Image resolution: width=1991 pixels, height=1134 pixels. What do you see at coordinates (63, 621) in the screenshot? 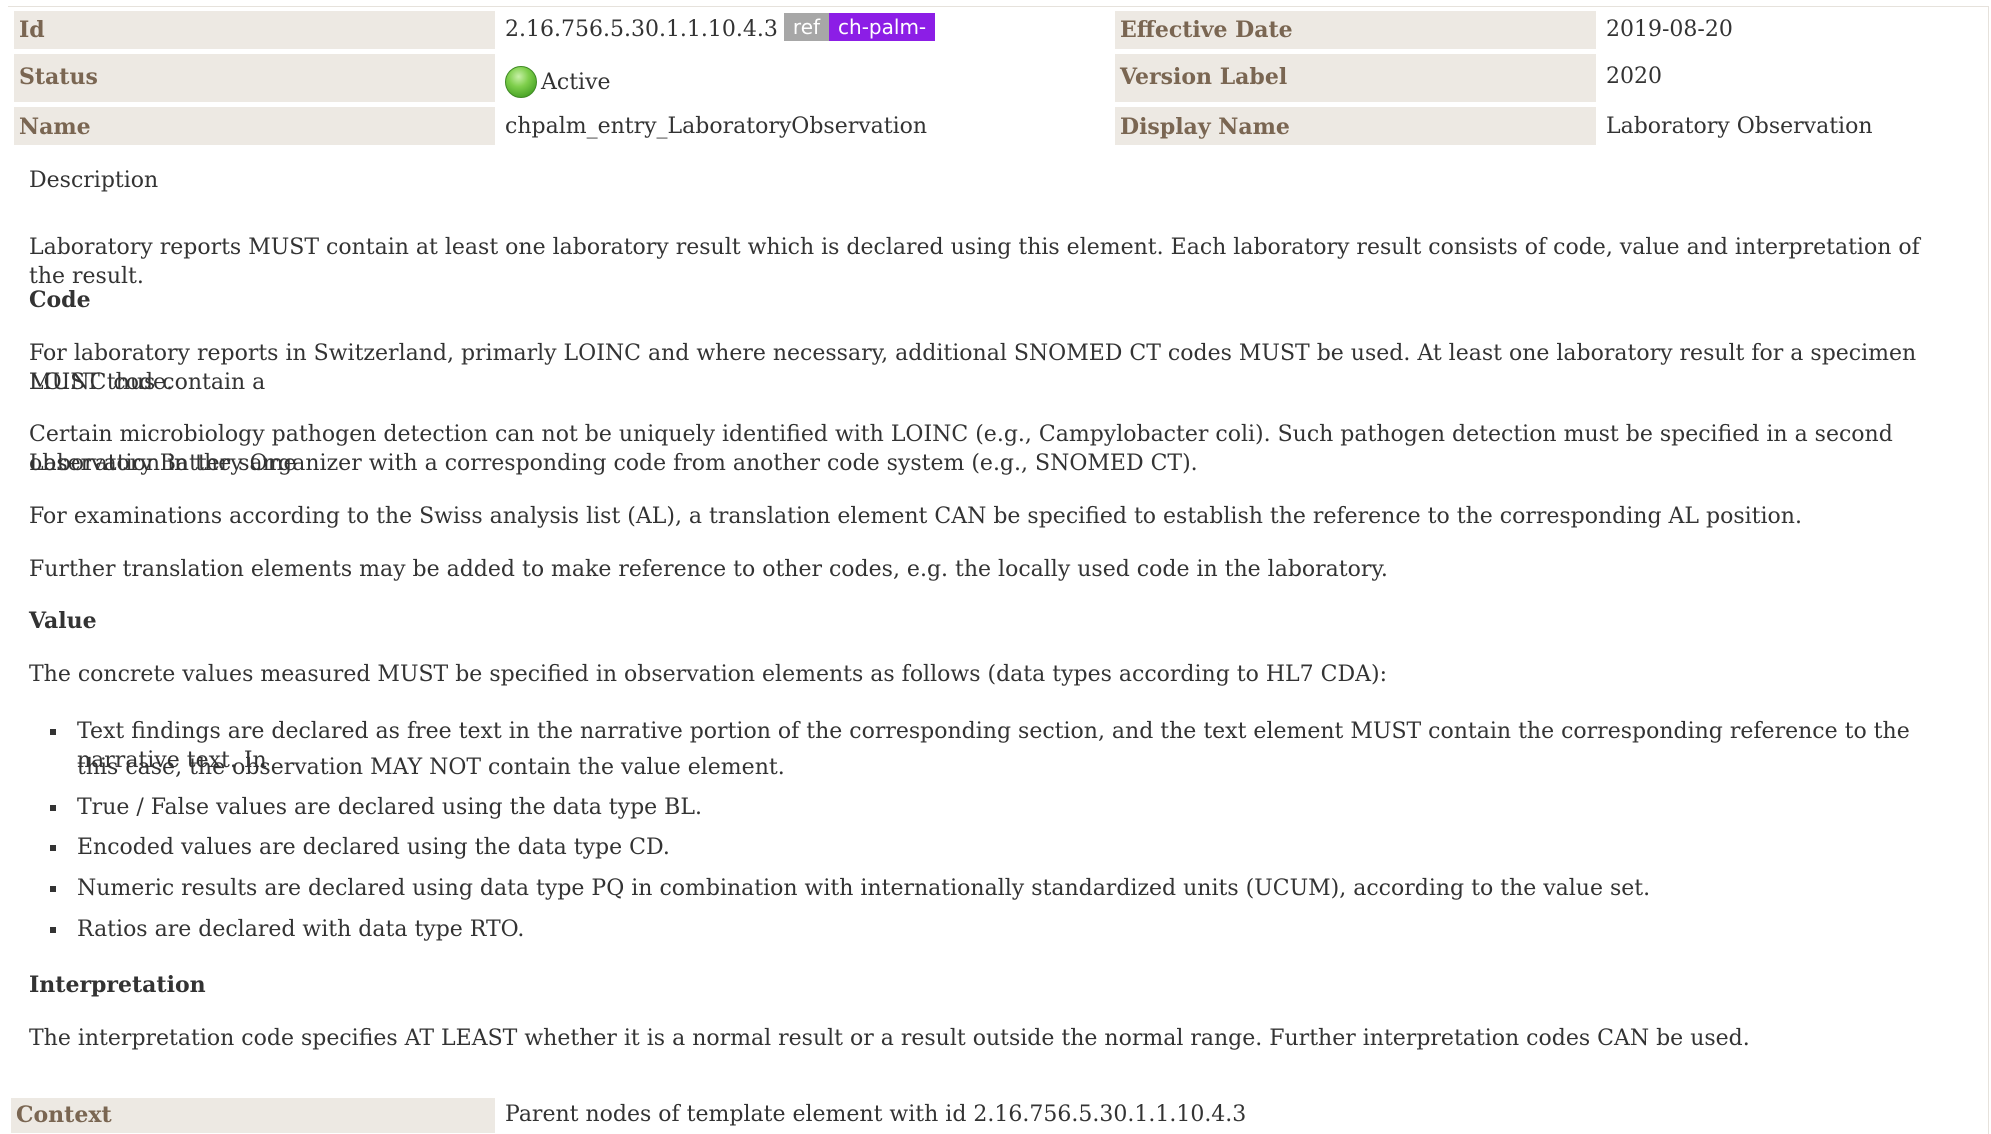
I see `value-heading: Value` at bounding box center [63, 621].